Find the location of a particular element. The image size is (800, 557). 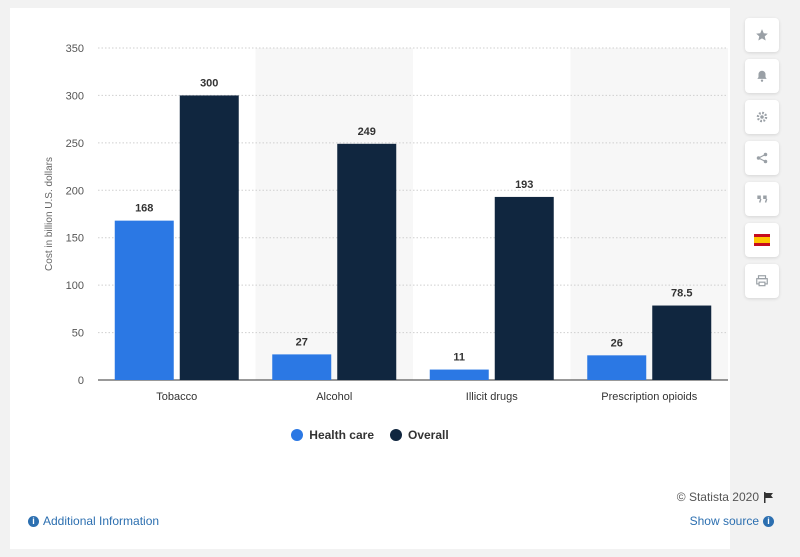

bar-value-label: 249 is located at coordinates (367, 132).